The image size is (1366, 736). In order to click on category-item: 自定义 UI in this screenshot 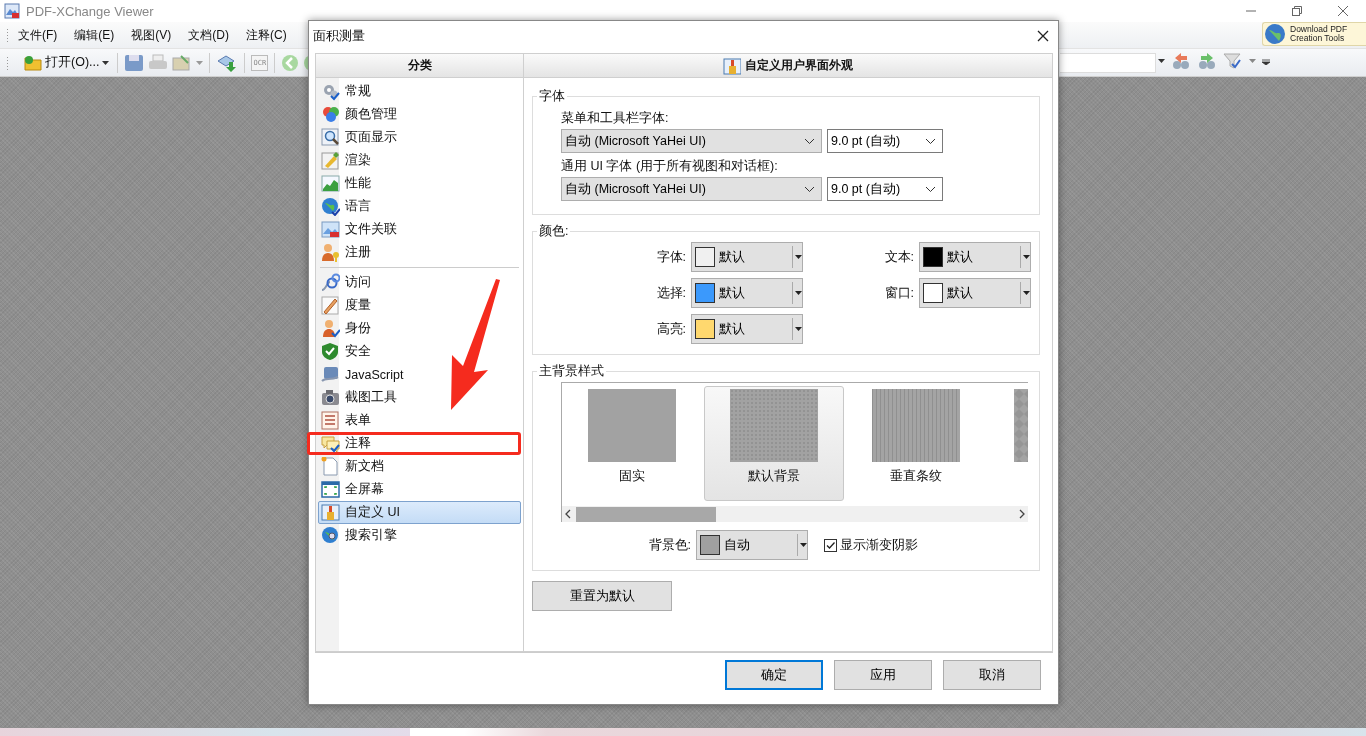, I will do `click(419, 512)`.